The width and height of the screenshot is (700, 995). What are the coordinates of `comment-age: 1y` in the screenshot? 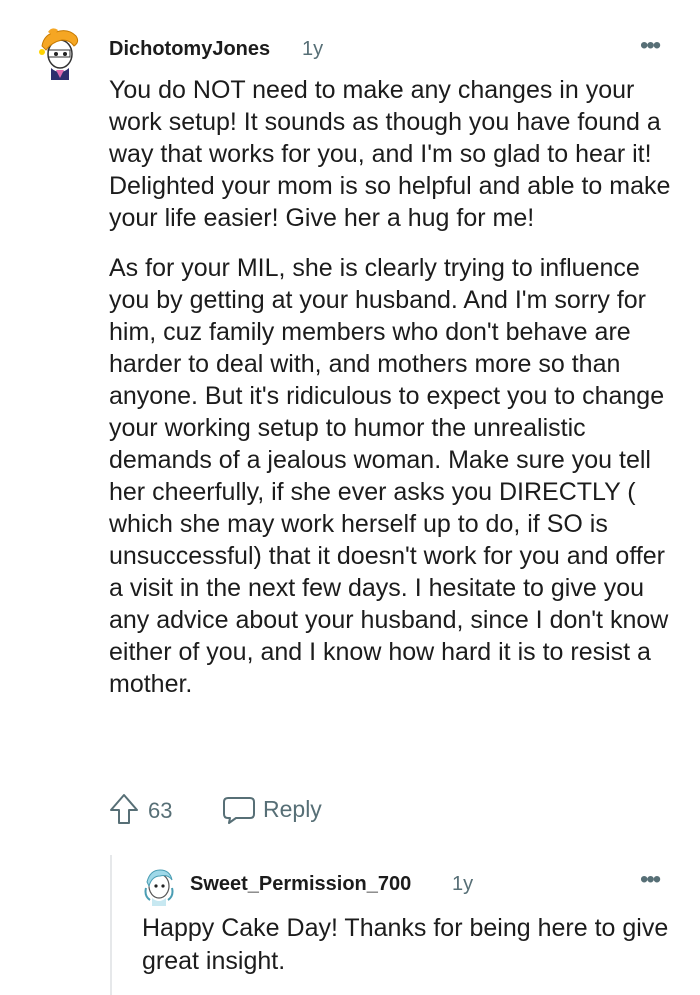 It's located at (313, 49).